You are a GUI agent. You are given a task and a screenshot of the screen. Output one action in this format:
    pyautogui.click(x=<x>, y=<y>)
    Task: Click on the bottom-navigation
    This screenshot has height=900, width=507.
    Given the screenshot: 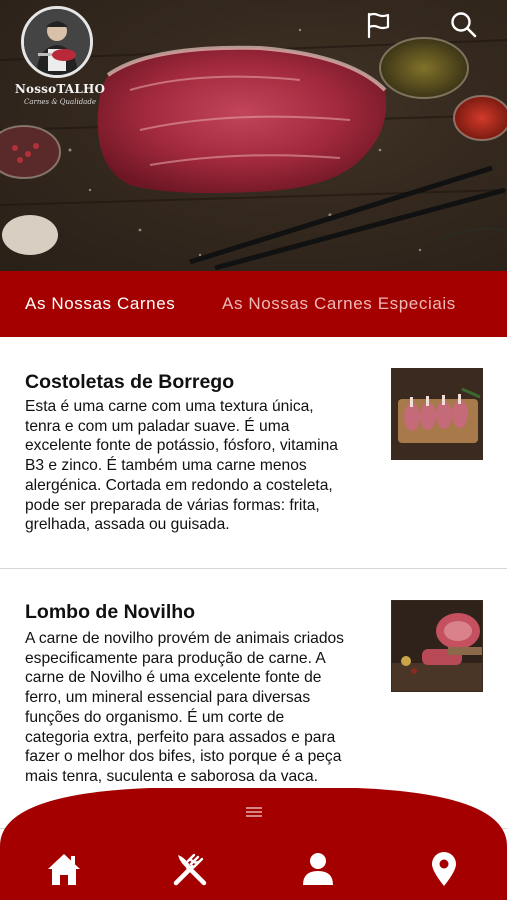 What is the action you would take?
    pyautogui.click(x=253, y=843)
    